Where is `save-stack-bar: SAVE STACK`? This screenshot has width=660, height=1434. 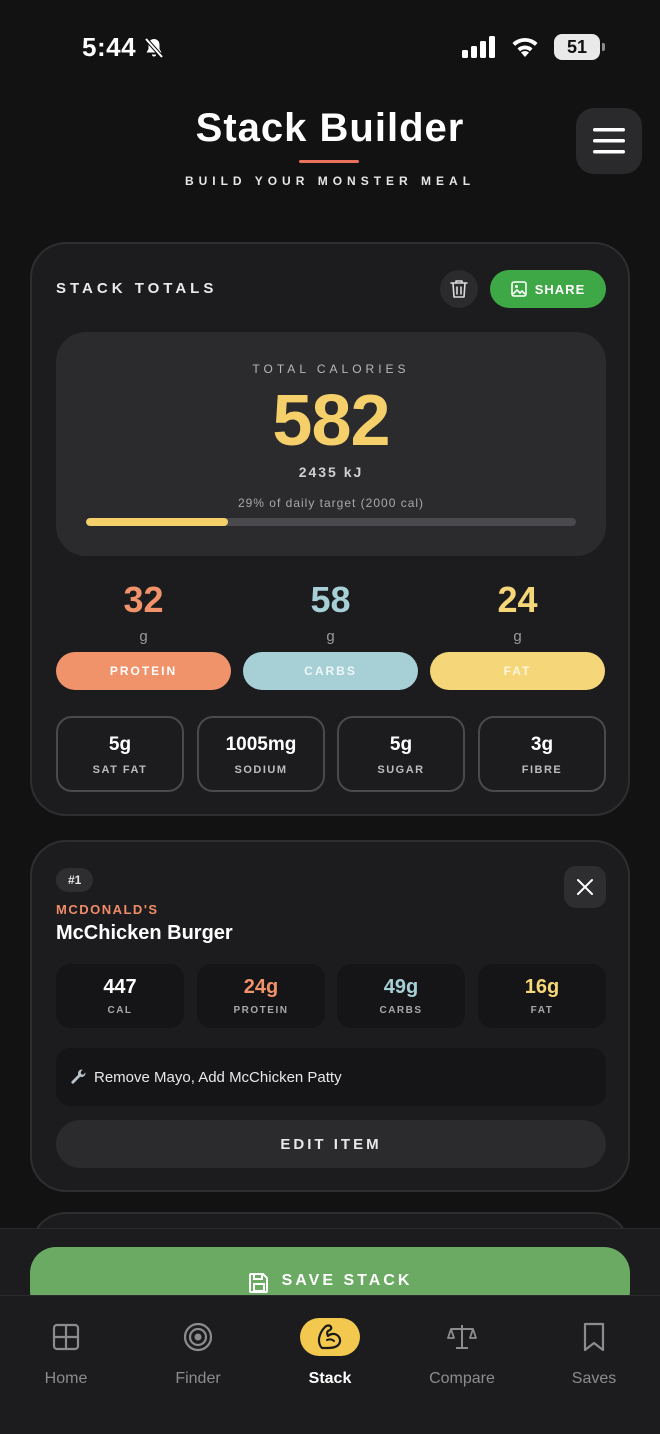 save-stack-bar: SAVE STACK is located at coordinates (330, 1263).